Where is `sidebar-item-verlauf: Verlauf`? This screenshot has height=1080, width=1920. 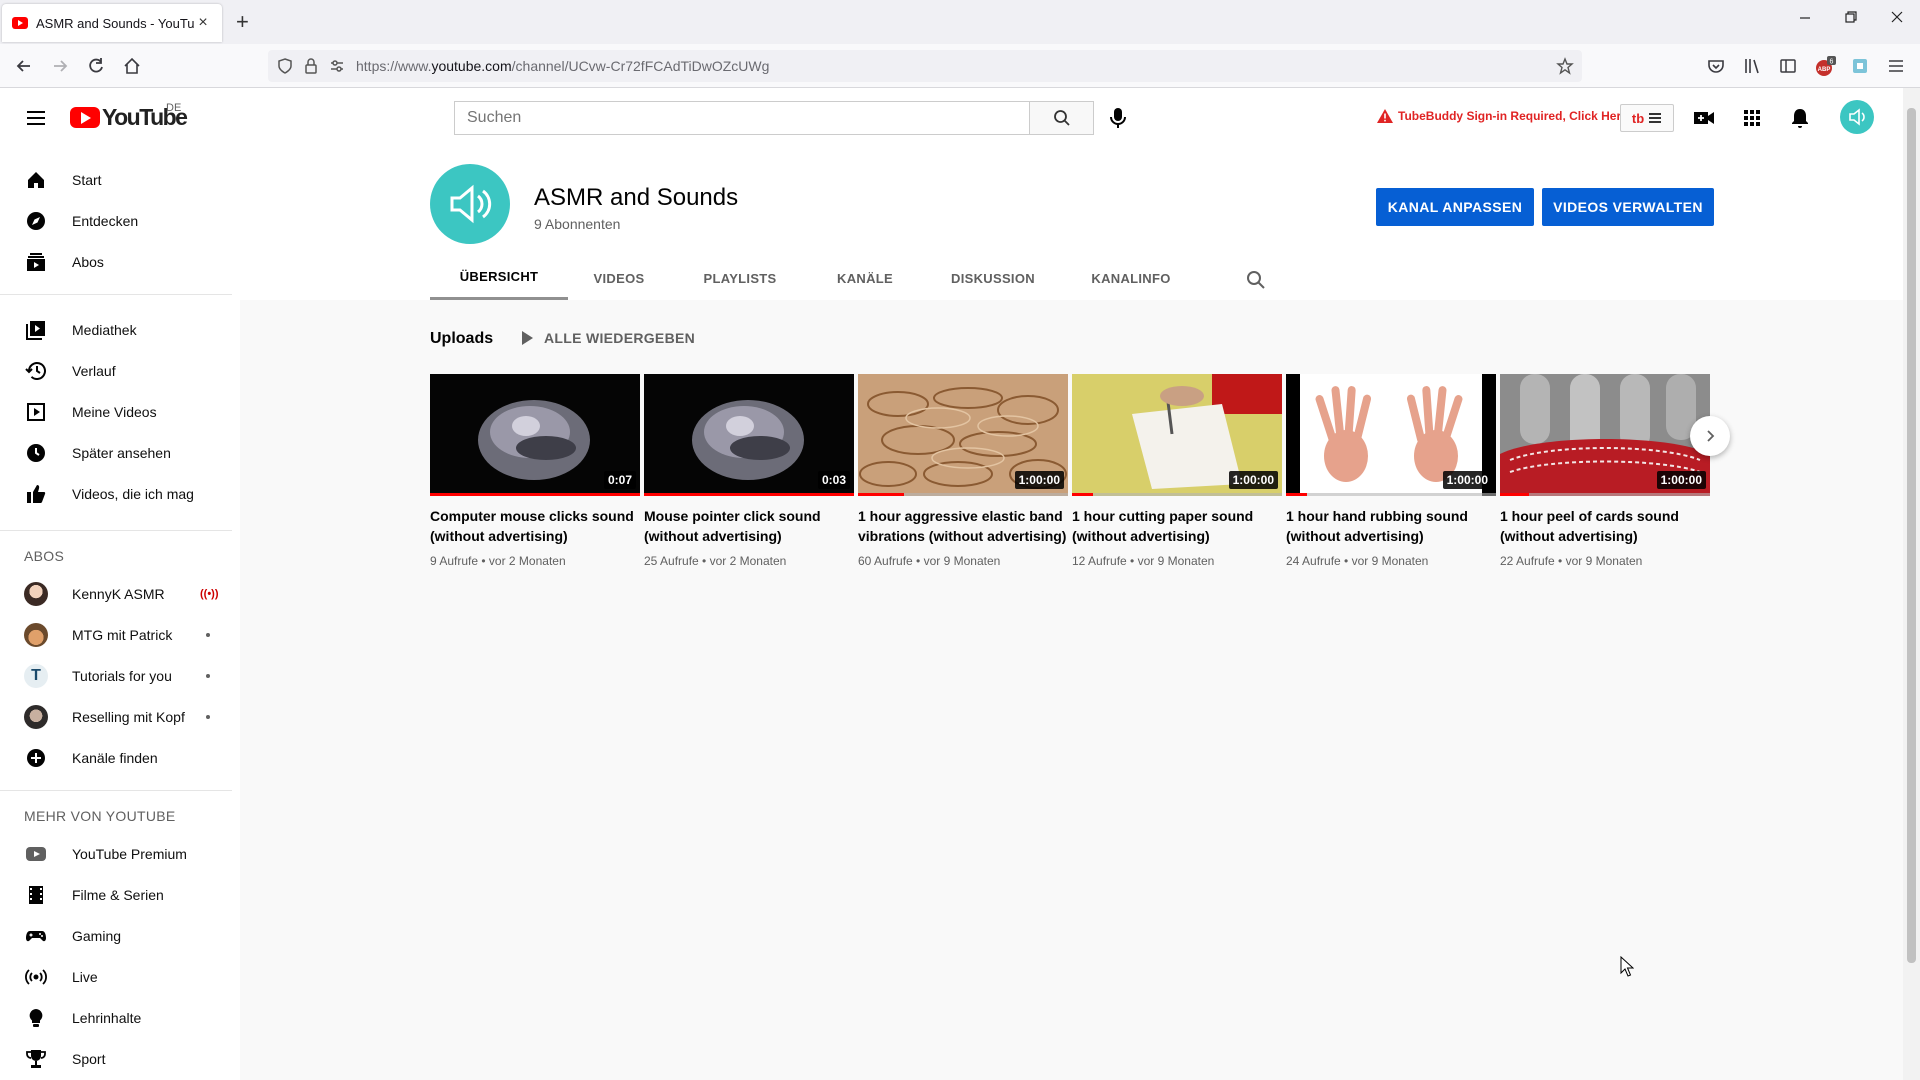
sidebar-item-verlauf: Verlauf is located at coordinates (120, 371).